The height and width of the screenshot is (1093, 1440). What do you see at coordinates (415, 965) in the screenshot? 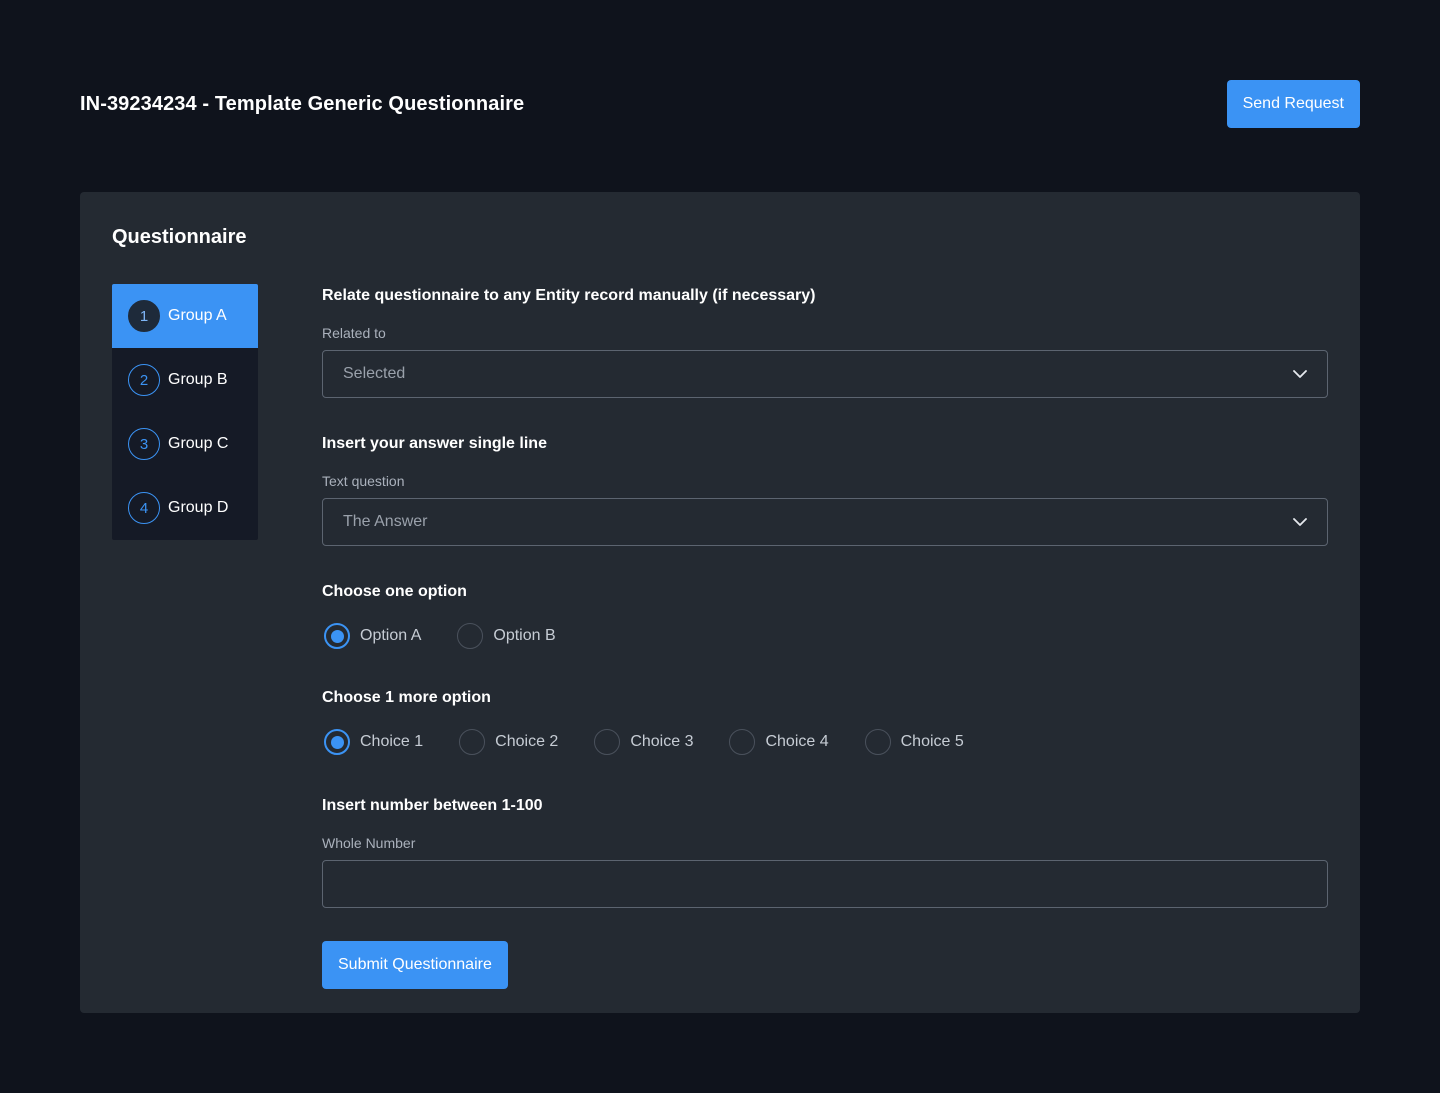
I see `submit-questionnaire-button: Submit Questionnaire` at bounding box center [415, 965].